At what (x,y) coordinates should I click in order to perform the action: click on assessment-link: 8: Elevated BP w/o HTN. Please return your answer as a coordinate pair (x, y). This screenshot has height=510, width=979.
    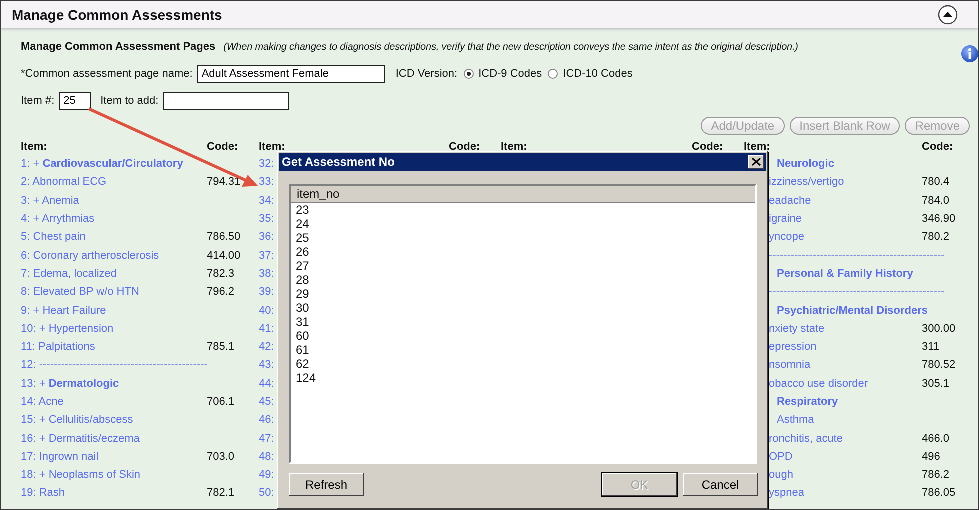
    Looking at the image, I should click on (80, 292).